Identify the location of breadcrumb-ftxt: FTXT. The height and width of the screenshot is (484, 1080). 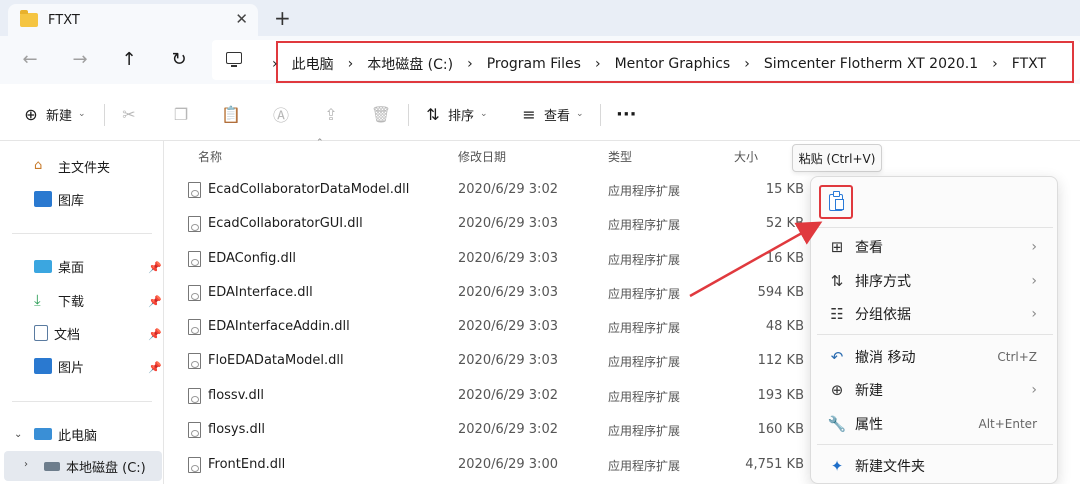
(1029, 64).